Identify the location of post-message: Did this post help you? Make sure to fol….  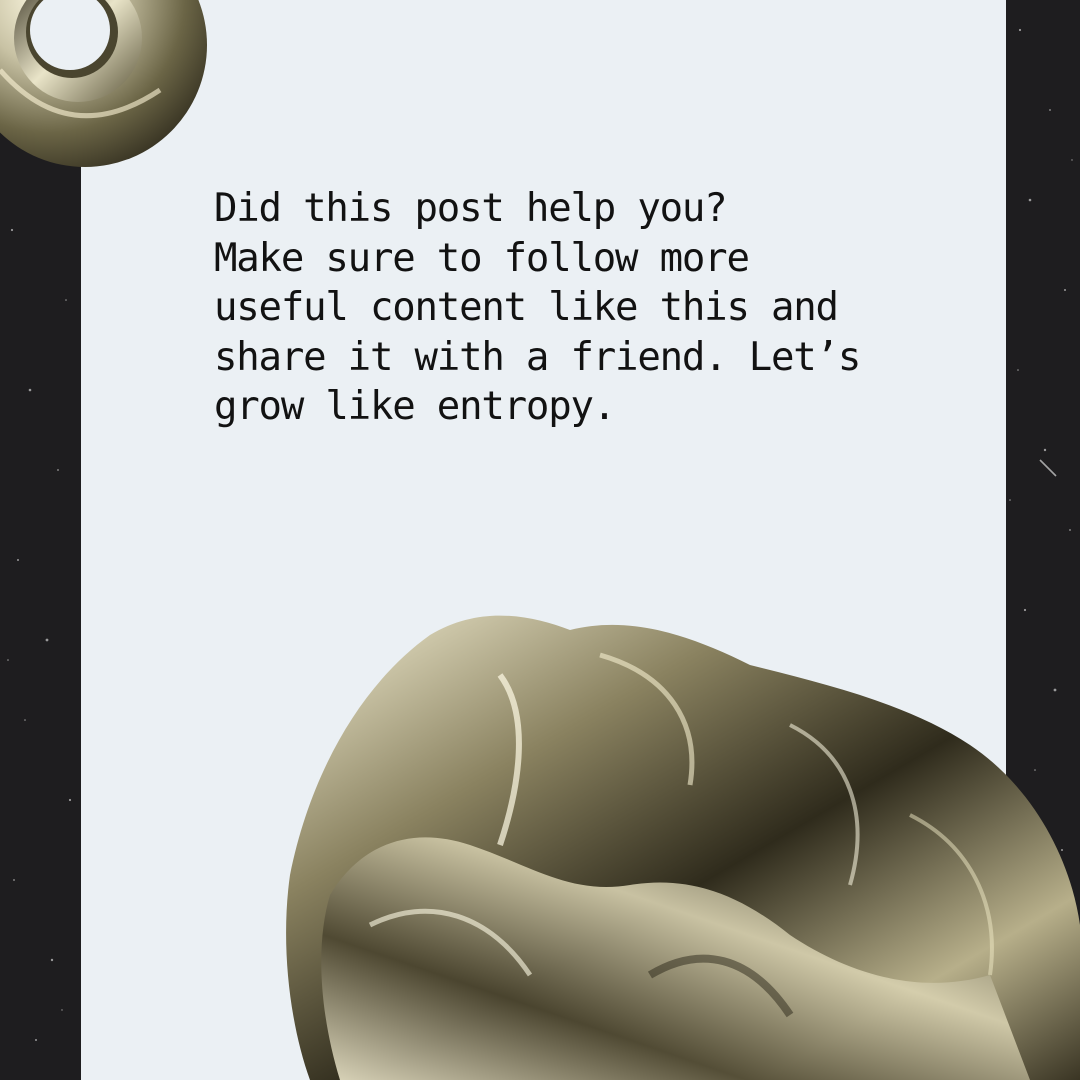
(537, 307).